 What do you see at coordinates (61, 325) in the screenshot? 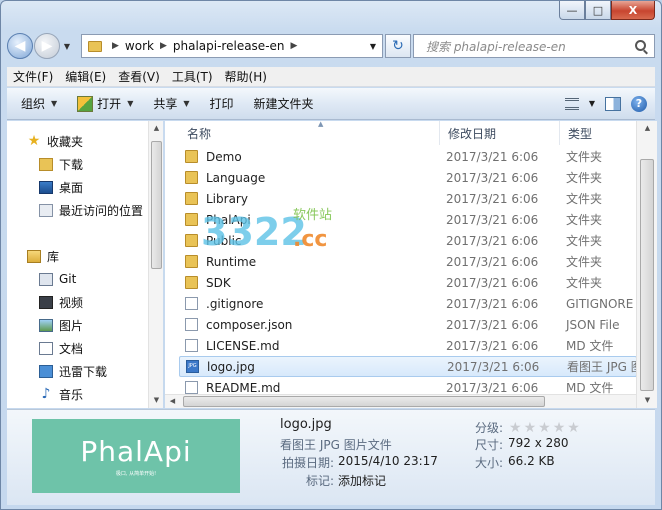
I see `nav-item-pictures: 图片` at bounding box center [61, 325].